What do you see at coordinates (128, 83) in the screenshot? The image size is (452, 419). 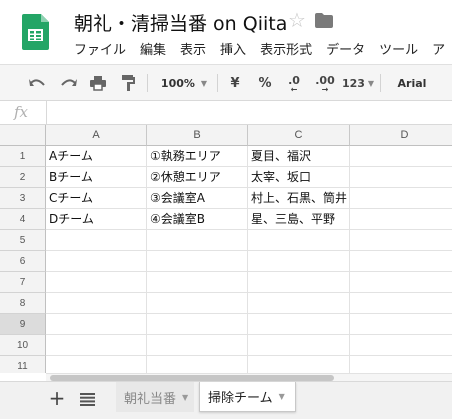 I see `paint-format-icon` at bounding box center [128, 83].